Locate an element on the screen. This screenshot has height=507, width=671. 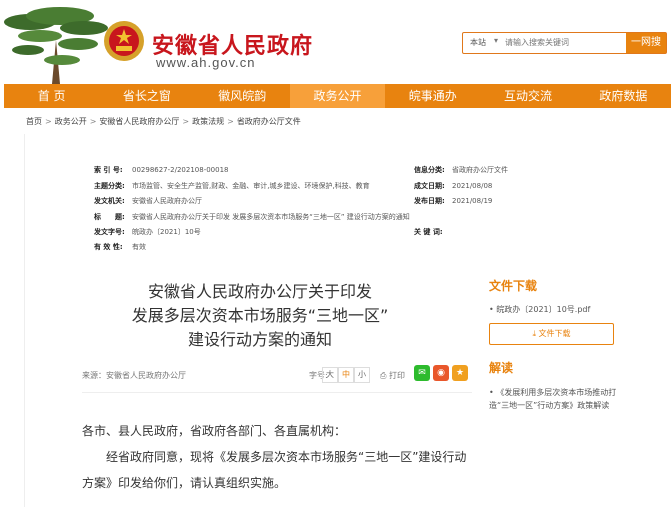
weibo-share-icon: ◉ is located at coordinates (441, 373).